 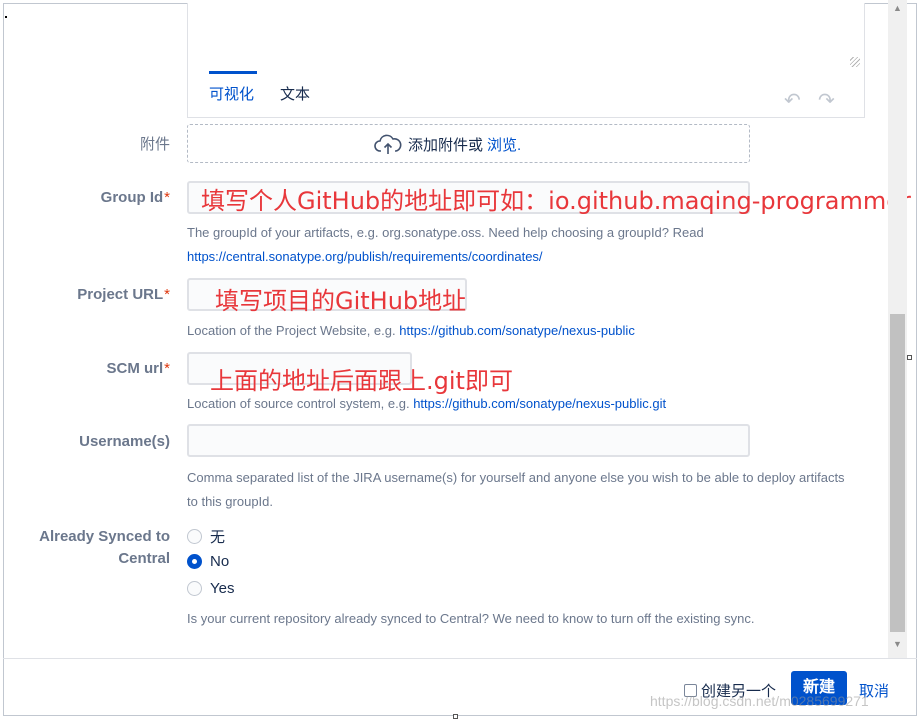 I want to click on tab-text: 文本, so click(x=295, y=93).